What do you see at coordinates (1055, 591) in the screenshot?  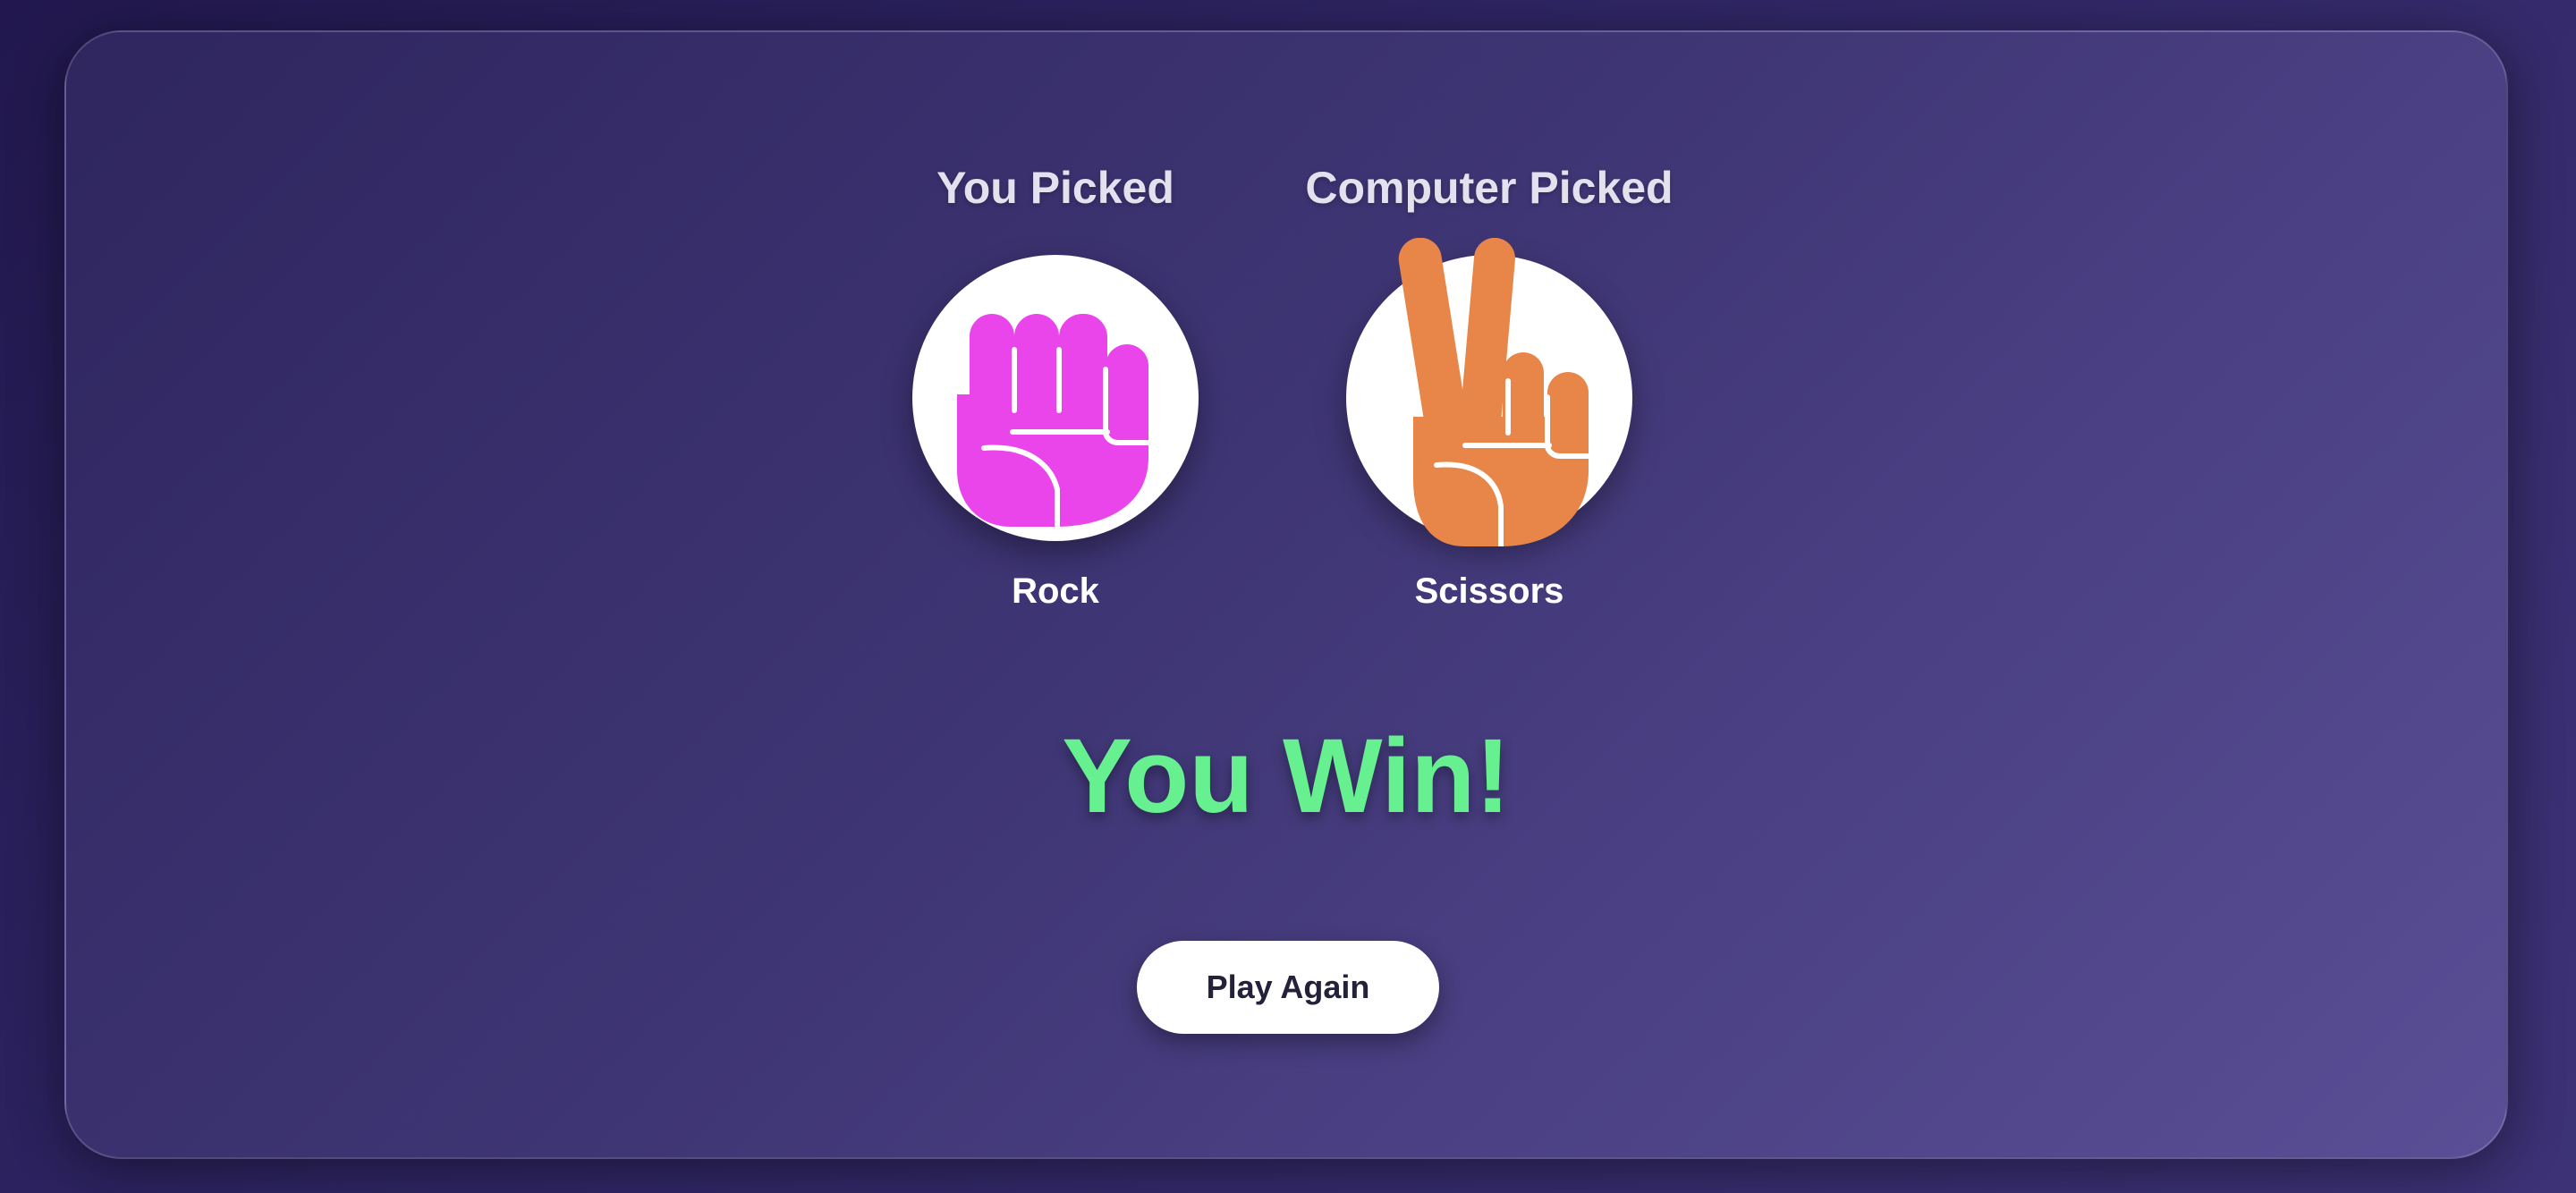 I see `player-choice-label: Rock` at bounding box center [1055, 591].